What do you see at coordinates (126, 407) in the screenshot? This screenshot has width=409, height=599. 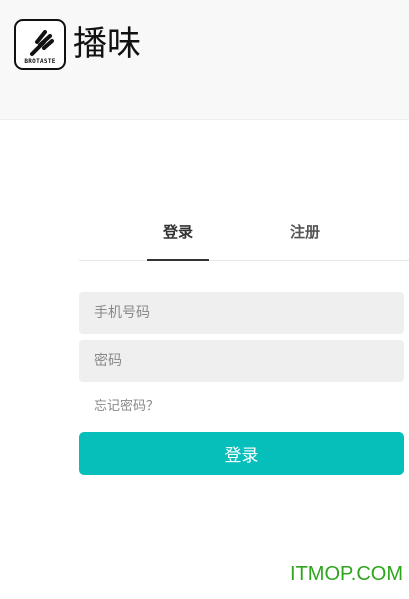 I see `forgot-password-link: 忘记密码？` at bounding box center [126, 407].